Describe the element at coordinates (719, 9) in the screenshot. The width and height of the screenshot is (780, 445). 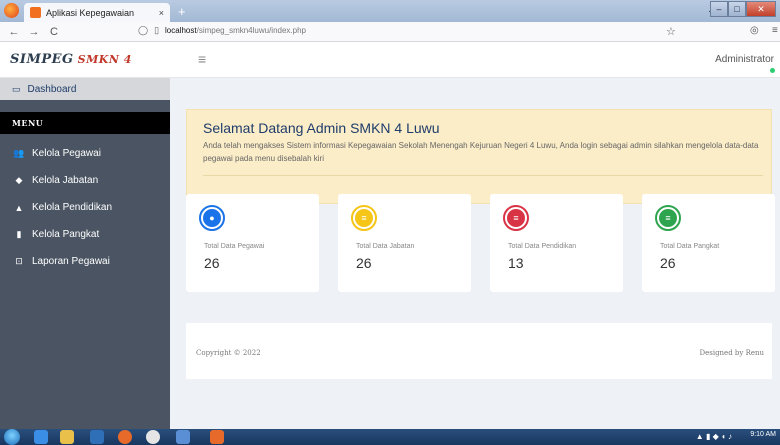
I see `minimize-icon: –` at that location.